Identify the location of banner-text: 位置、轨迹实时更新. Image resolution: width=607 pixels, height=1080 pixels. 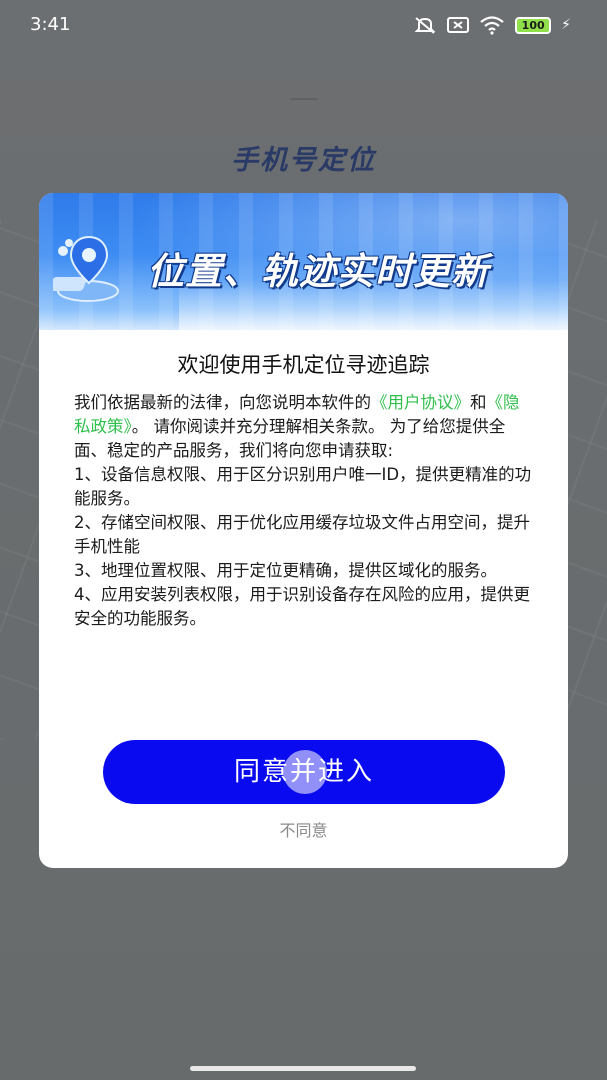
(318, 271).